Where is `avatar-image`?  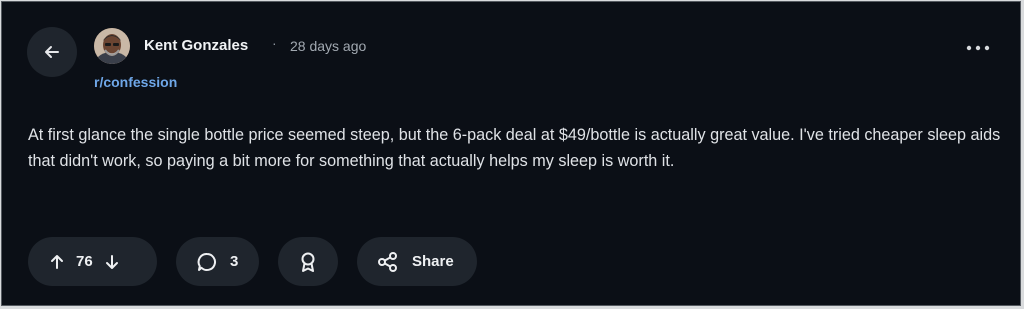
avatar-image is located at coordinates (112, 46).